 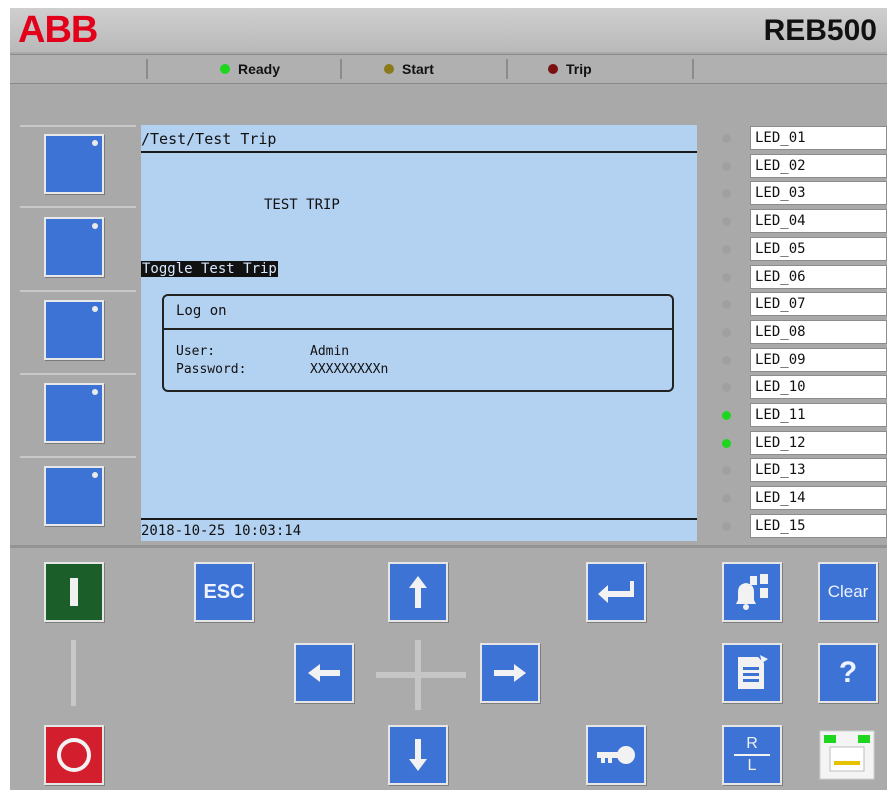 What do you see at coordinates (616, 592) in the screenshot?
I see `enter-button` at bounding box center [616, 592].